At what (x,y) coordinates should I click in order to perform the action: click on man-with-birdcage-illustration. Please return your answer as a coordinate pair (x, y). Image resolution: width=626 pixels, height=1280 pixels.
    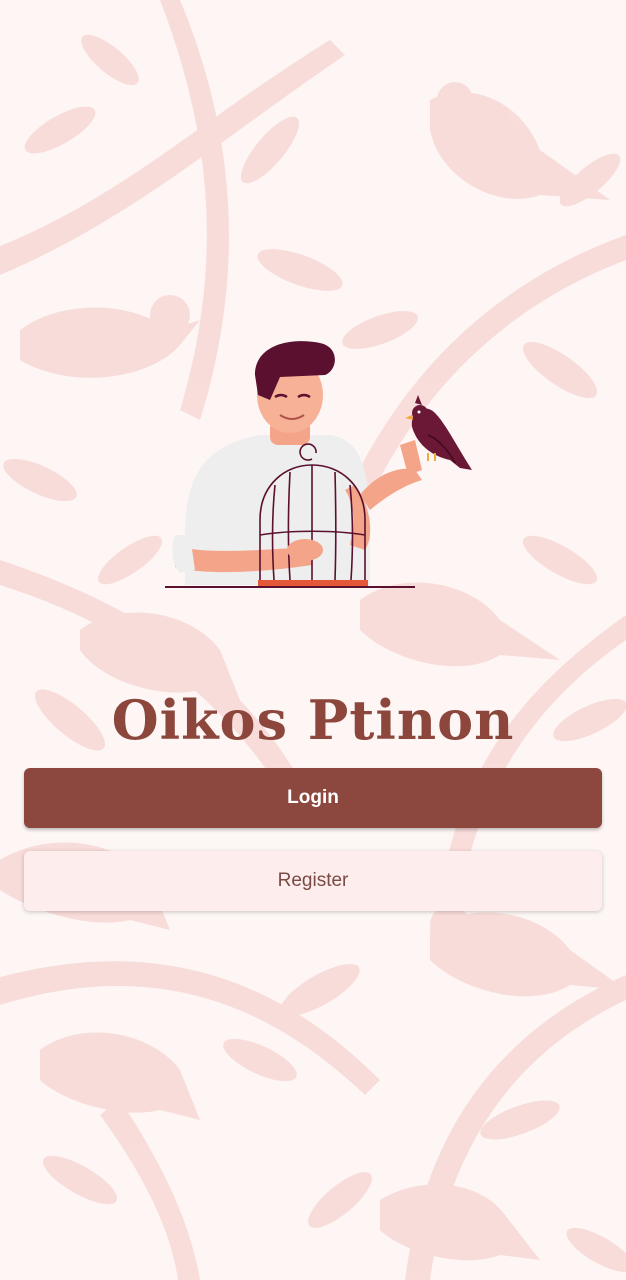
    Looking at the image, I should click on (318, 464).